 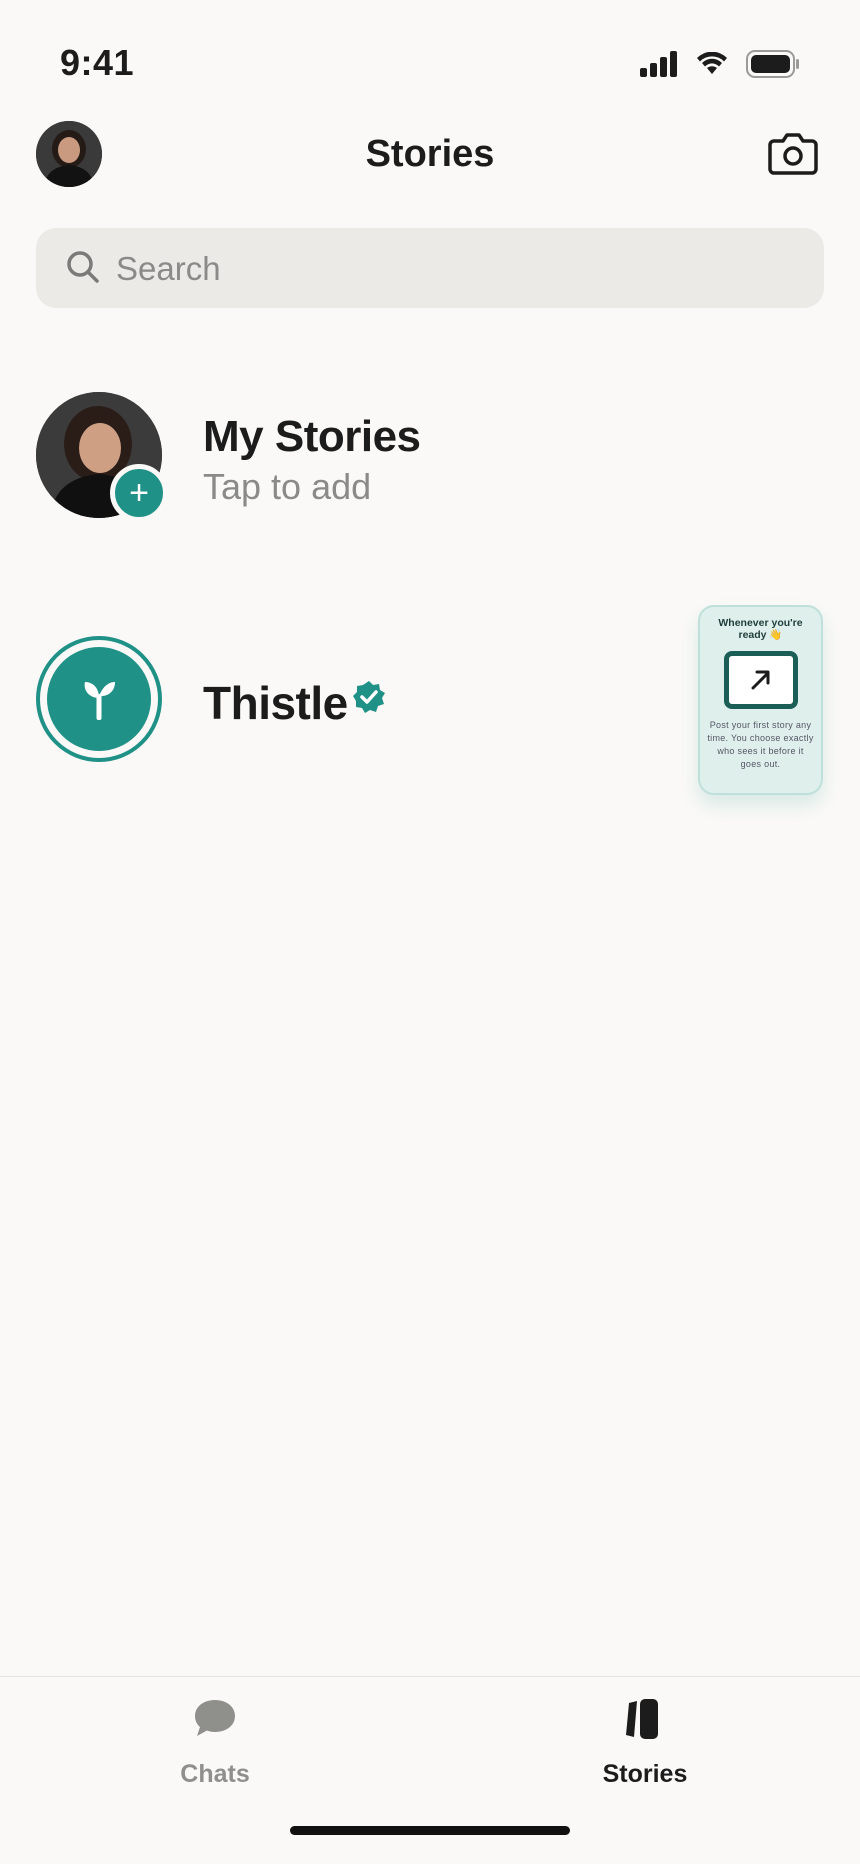 I want to click on channel-avatar, so click(x=99, y=699).